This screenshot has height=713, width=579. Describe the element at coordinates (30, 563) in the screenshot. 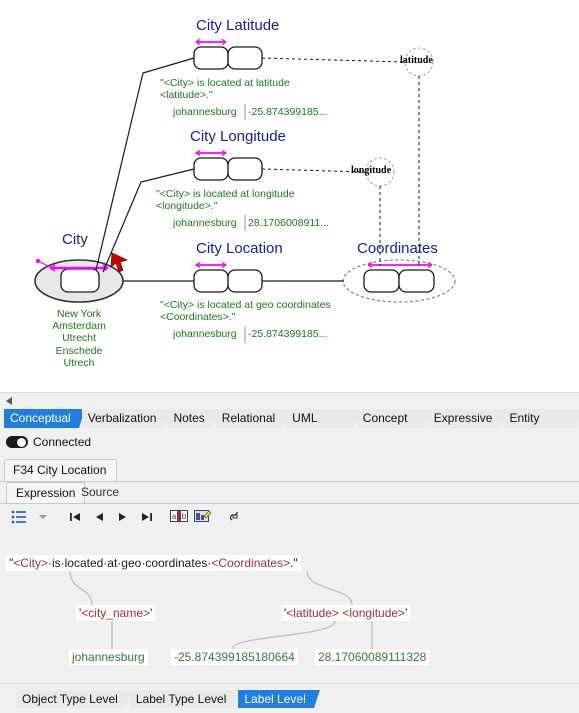

I see `root-token-1: <City>` at that location.